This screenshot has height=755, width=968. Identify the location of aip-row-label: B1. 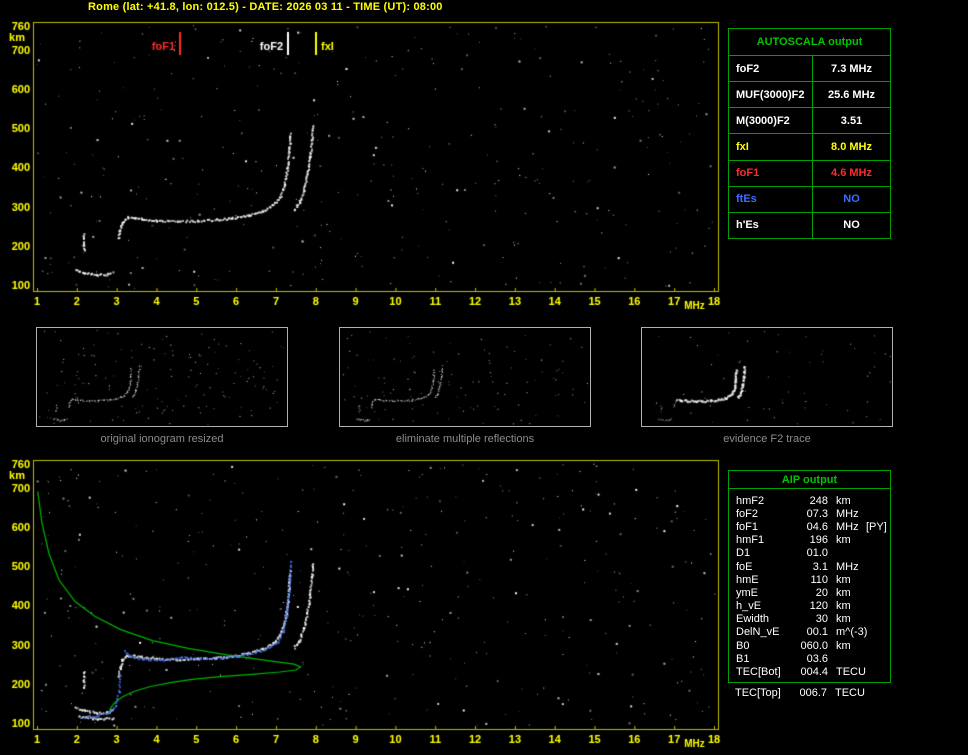
(743, 658).